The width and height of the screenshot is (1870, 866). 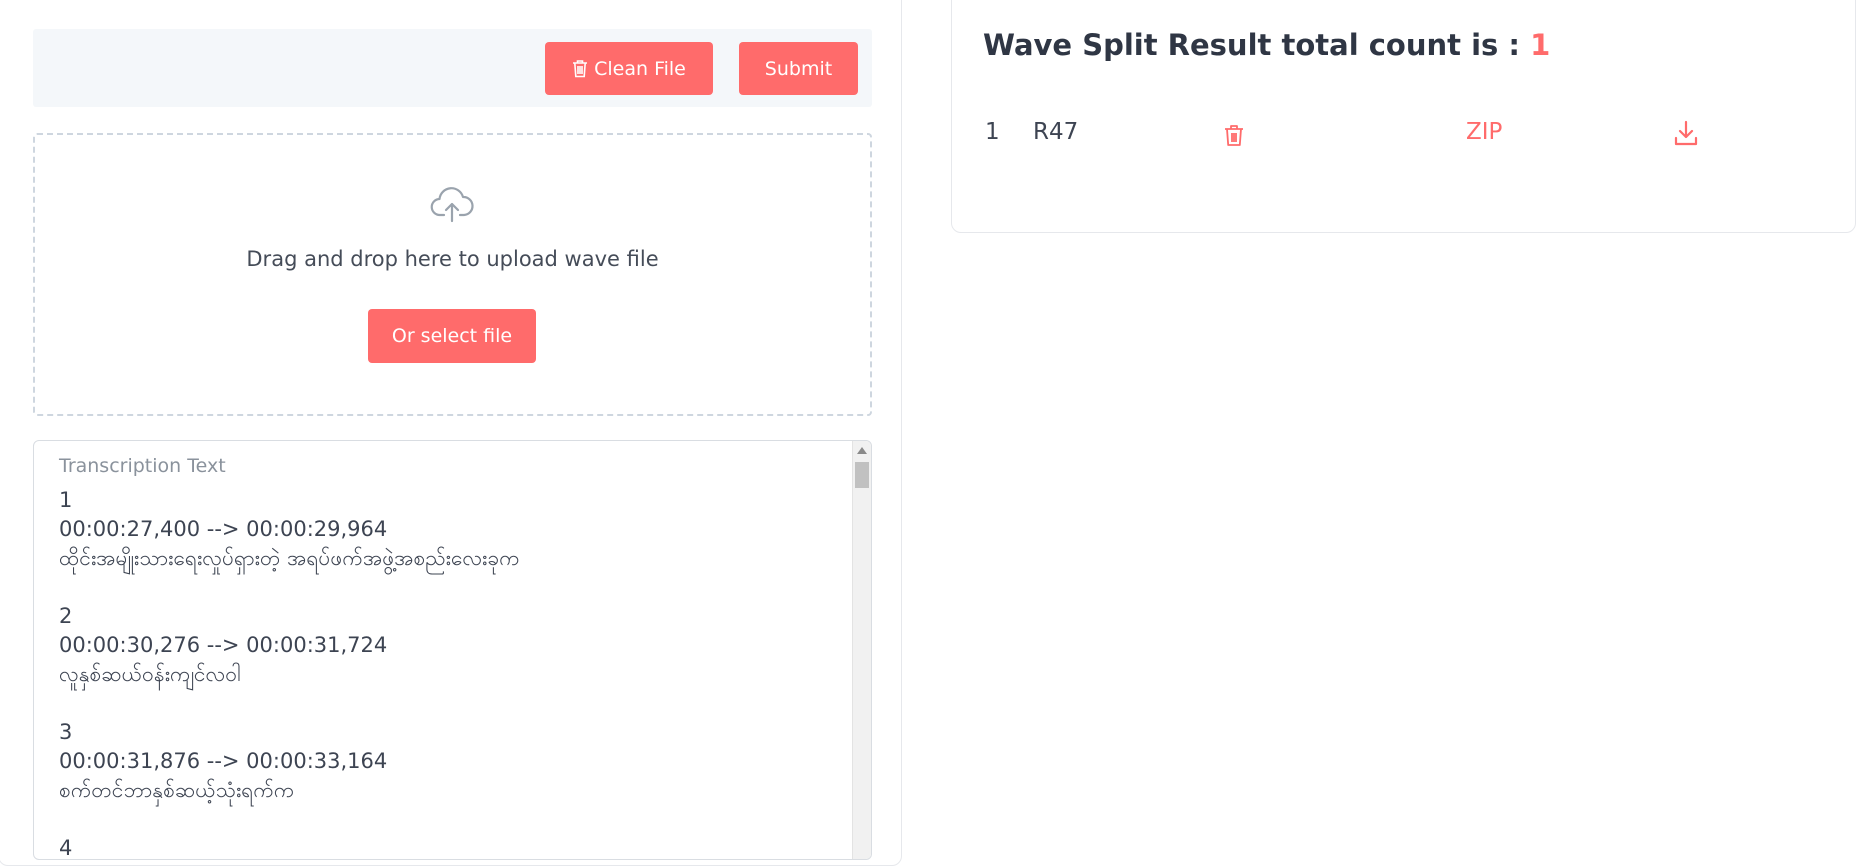 What do you see at coordinates (1540, 45) in the screenshot?
I see `results-count: 1` at bounding box center [1540, 45].